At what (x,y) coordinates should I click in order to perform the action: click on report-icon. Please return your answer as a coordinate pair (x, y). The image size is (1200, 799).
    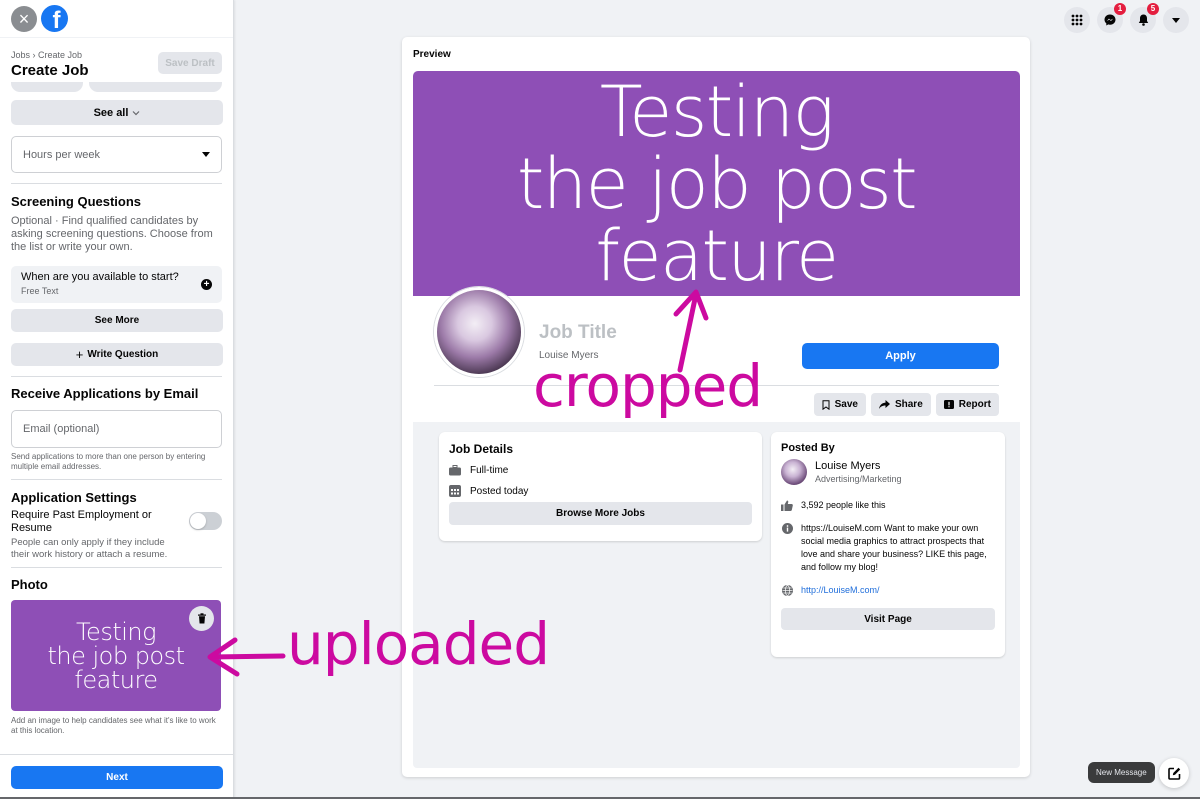
    Looking at the image, I should click on (948, 404).